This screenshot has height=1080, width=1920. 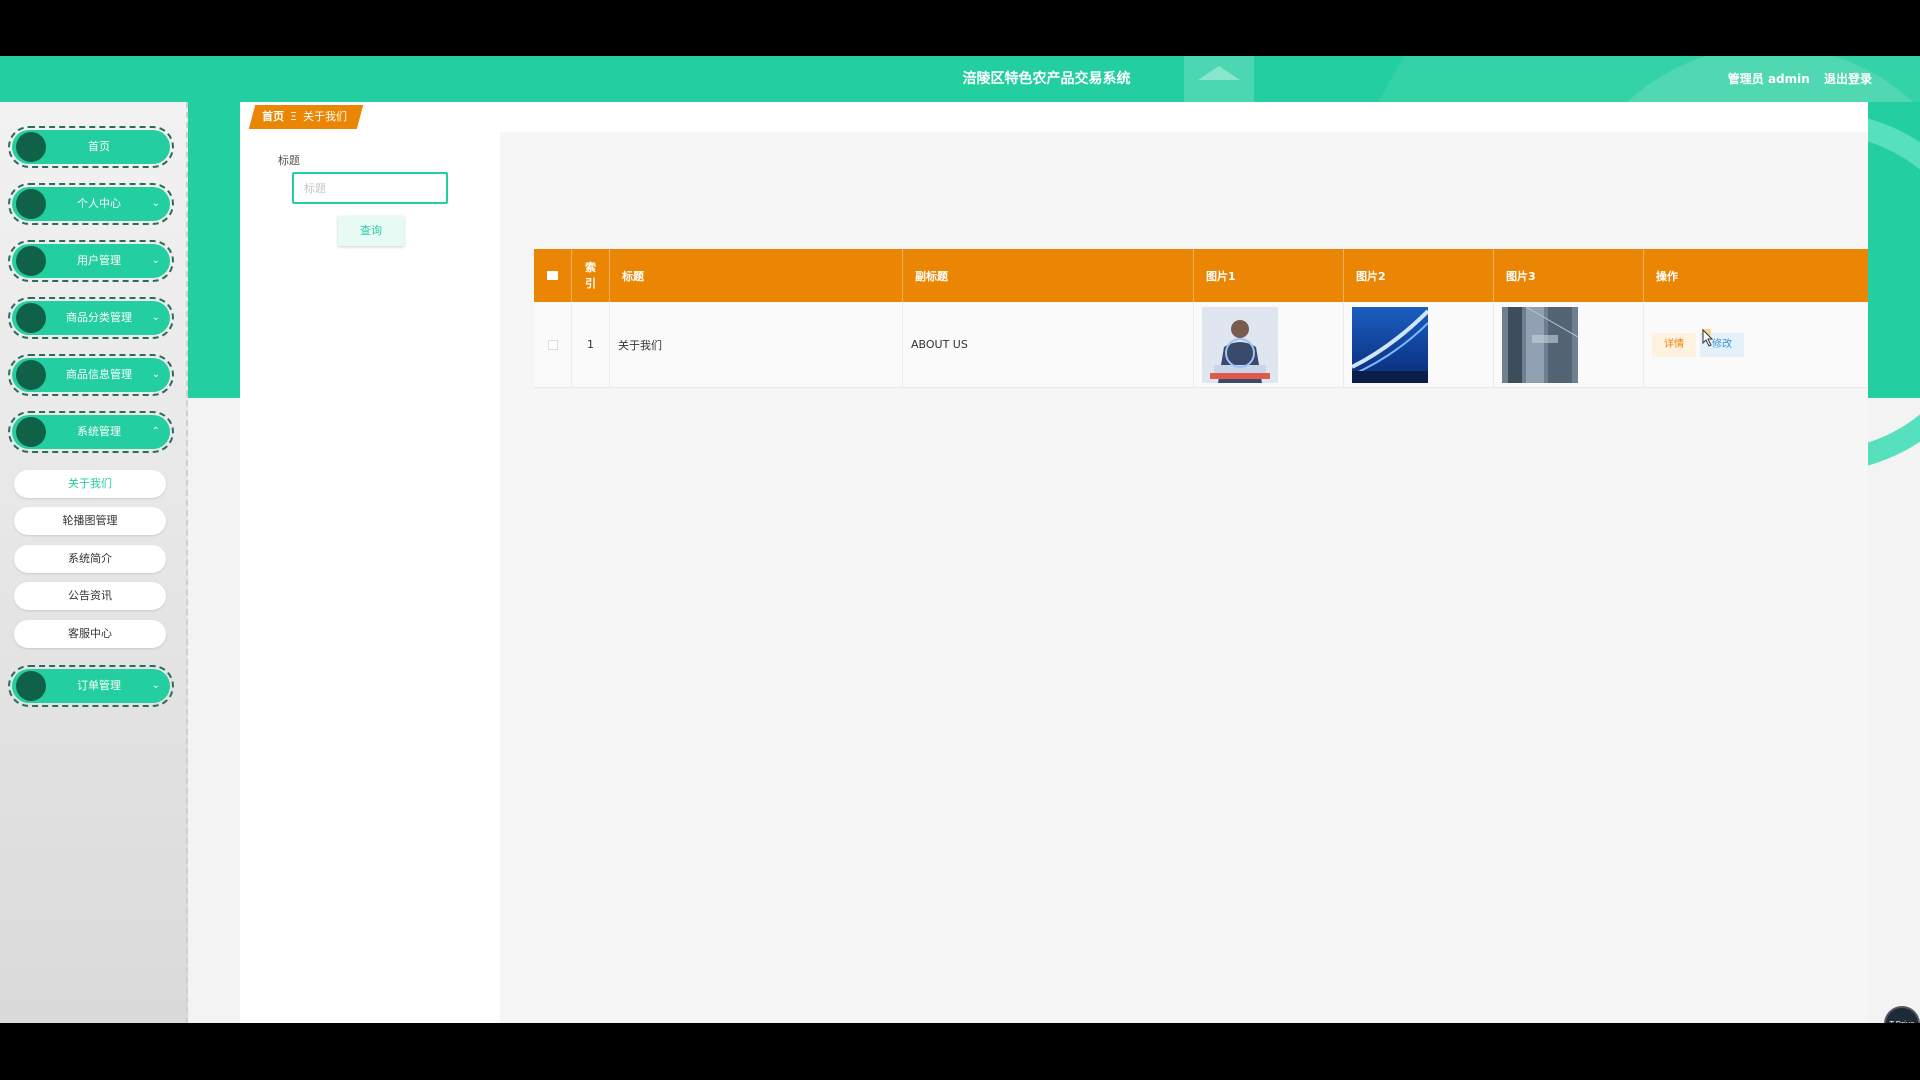 What do you see at coordinates (1848, 79) in the screenshot?
I see `logout-link: 退出登录` at bounding box center [1848, 79].